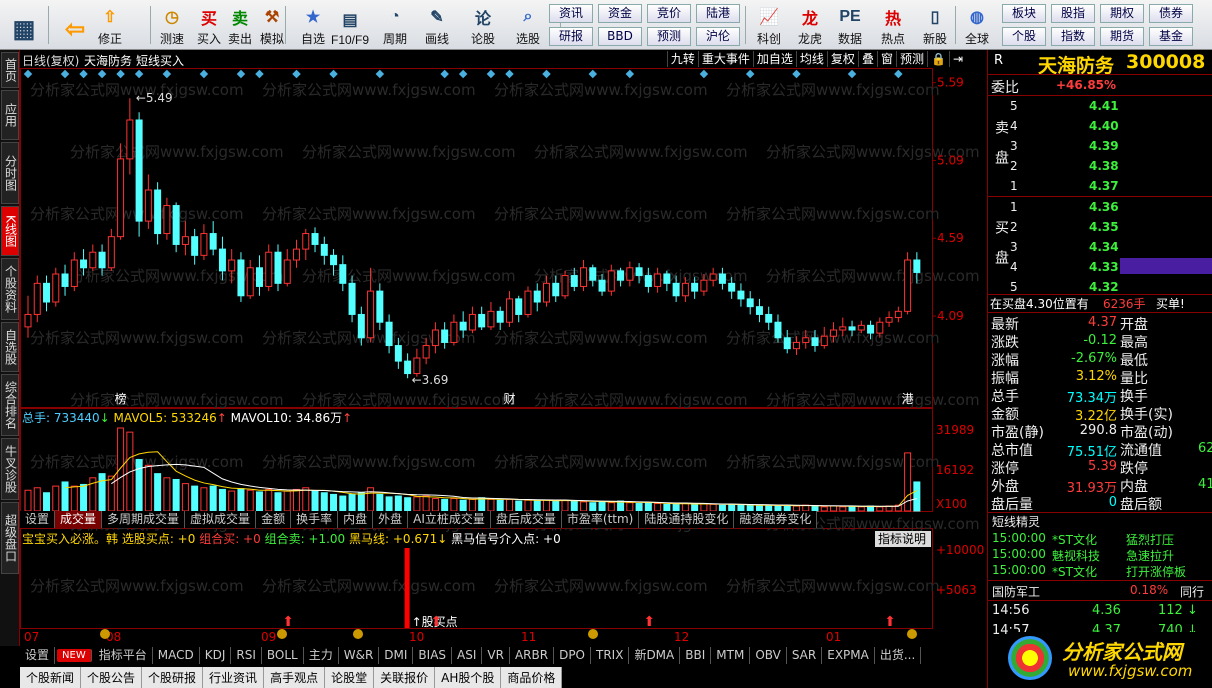 This screenshot has height=688, width=1212. What do you see at coordinates (449, 519) in the screenshot?
I see `volume-tab-8: AI立桩成交量` at bounding box center [449, 519].